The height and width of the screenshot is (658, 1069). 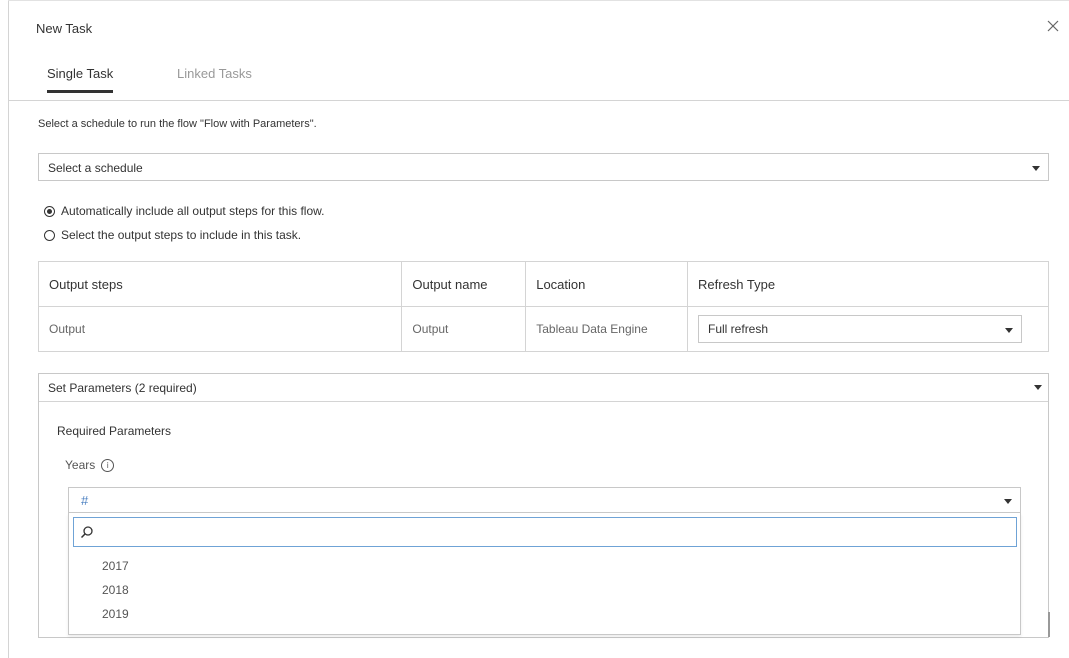 What do you see at coordinates (545, 532) in the screenshot?
I see `search-input` at bounding box center [545, 532].